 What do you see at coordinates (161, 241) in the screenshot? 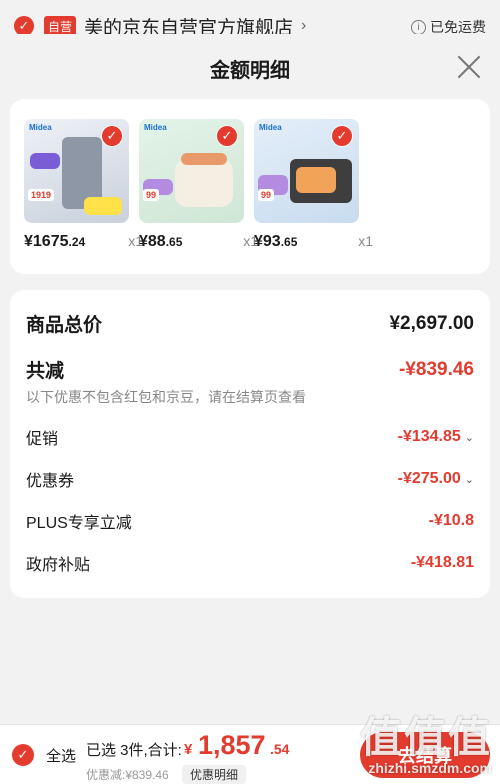
I see `product-price: ¥88.65` at bounding box center [161, 241].